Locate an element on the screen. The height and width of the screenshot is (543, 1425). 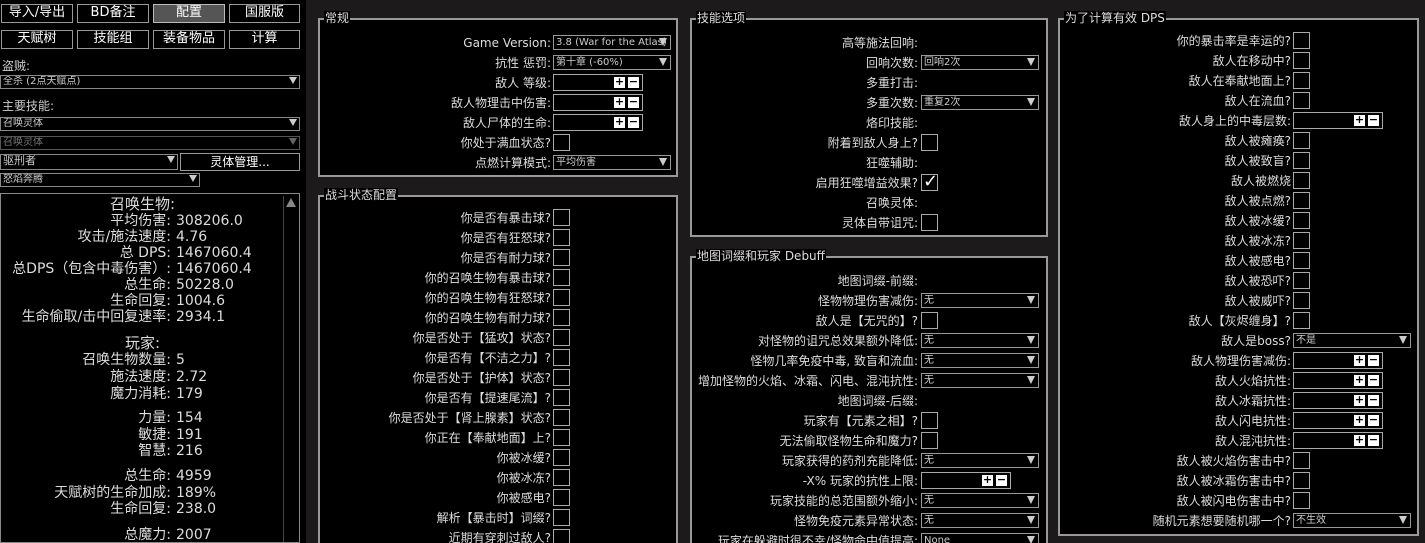
scroll-up-icon is located at coordinates (291, 202).